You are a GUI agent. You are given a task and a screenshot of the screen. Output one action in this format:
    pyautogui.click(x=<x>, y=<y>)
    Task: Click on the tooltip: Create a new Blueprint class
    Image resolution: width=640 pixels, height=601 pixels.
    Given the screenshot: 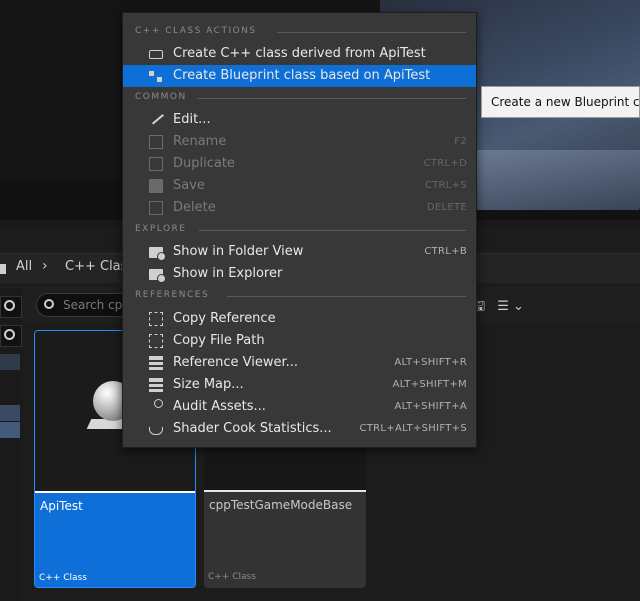 What is the action you would take?
    pyautogui.click(x=560, y=102)
    